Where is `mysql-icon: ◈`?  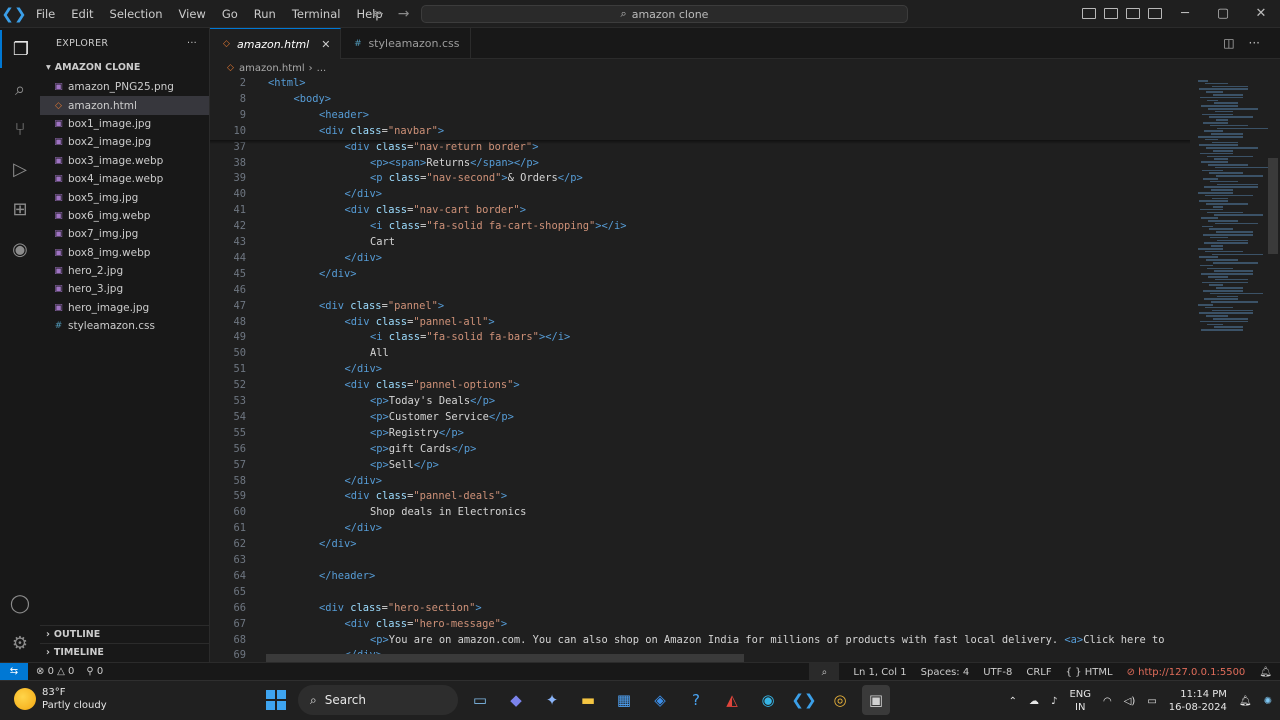 mysql-icon: ◈ is located at coordinates (660, 700).